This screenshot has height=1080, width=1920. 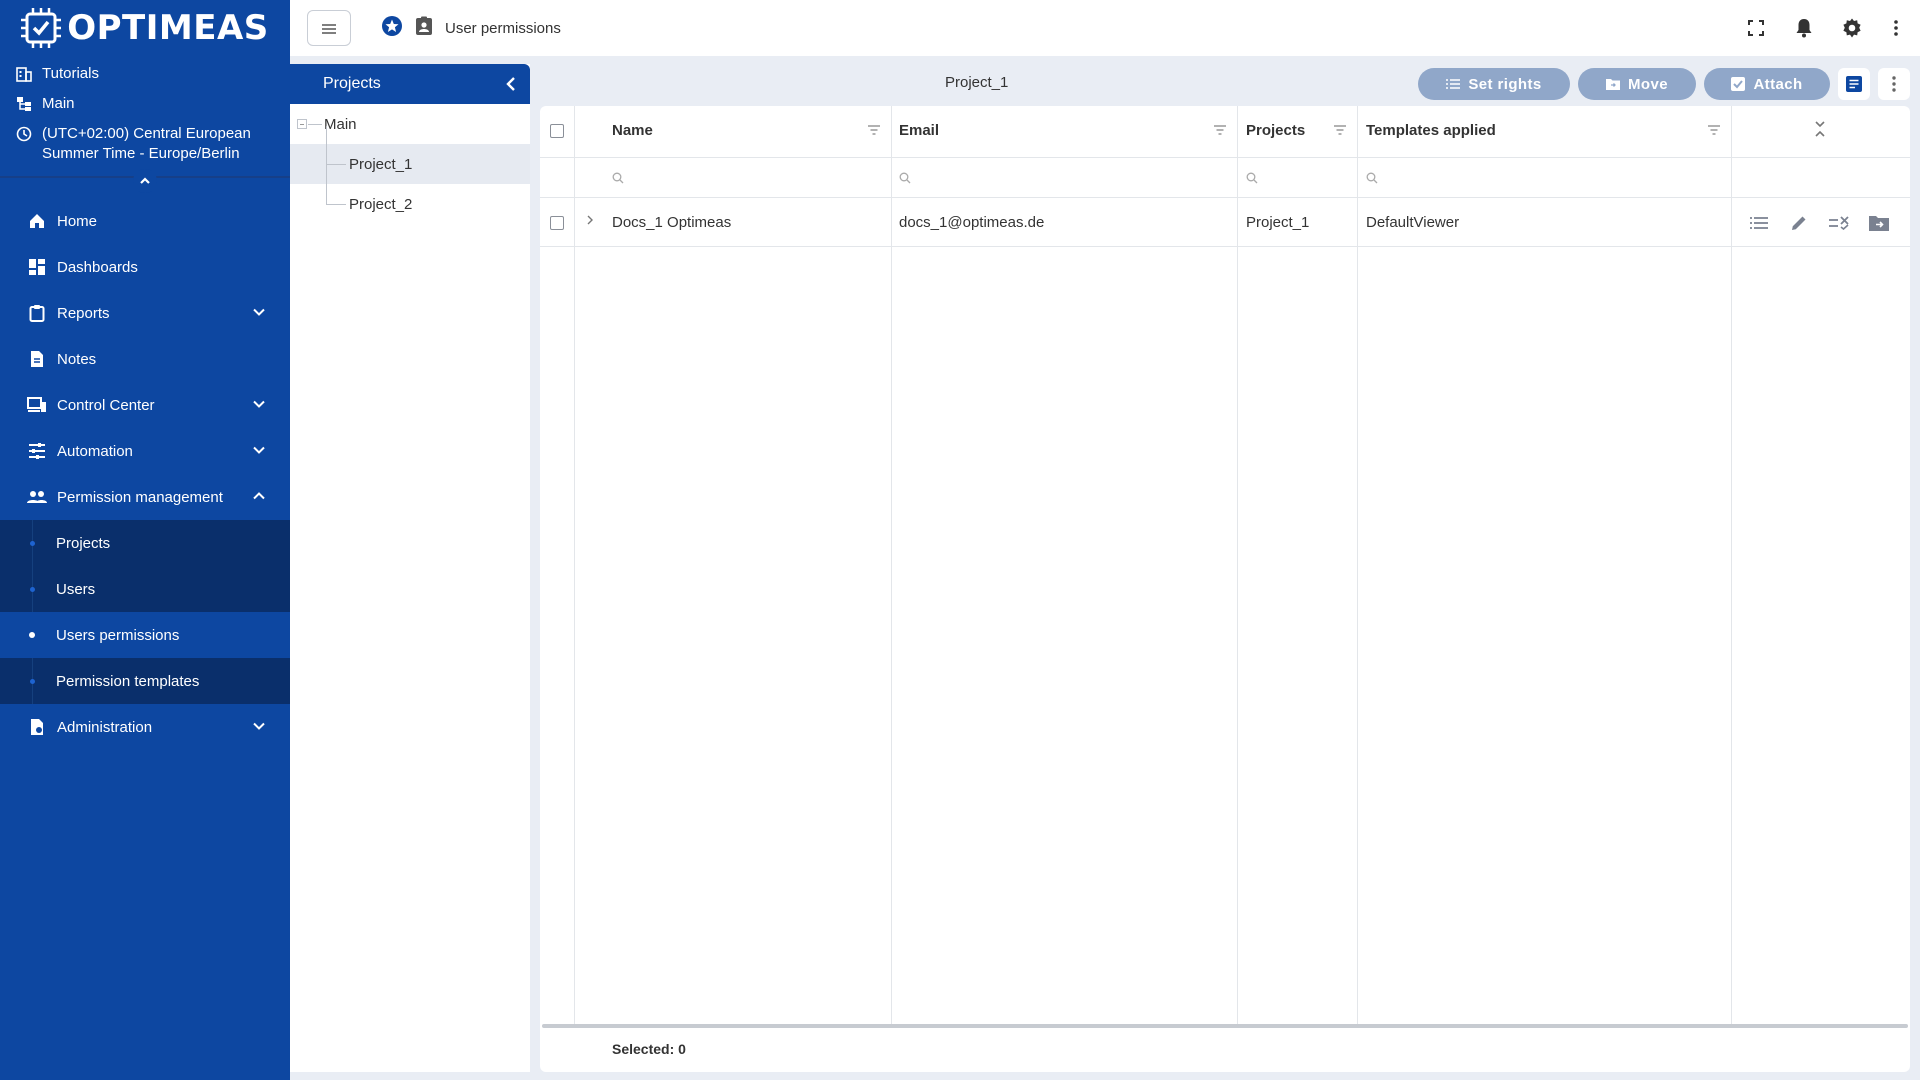 What do you see at coordinates (919, 130) in the screenshot?
I see `column-header-email: Email` at bounding box center [919, 130].